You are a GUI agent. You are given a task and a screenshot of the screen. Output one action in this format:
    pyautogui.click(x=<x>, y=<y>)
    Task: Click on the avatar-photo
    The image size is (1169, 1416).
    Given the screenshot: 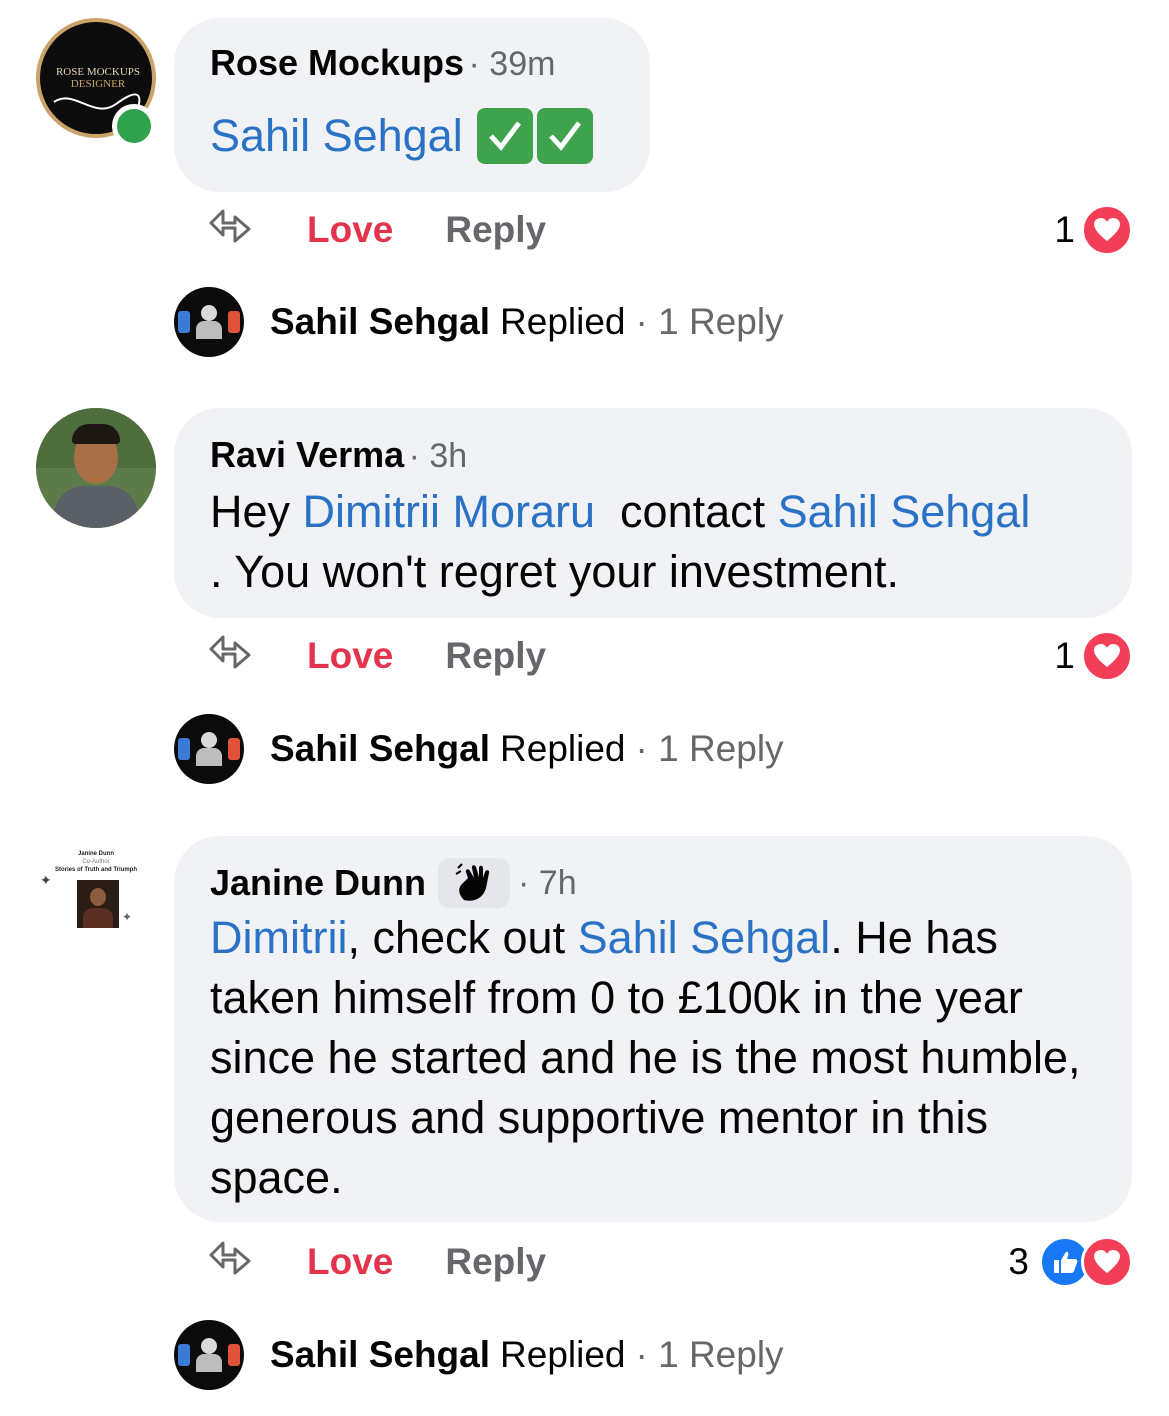 What is the action you would take?
    pyautogui.click(x=98, y=904)
    